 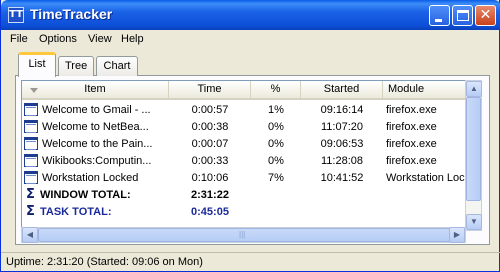 I want to click on title-bar: TT TimeTracker ✕, so click(x=250, y=15).